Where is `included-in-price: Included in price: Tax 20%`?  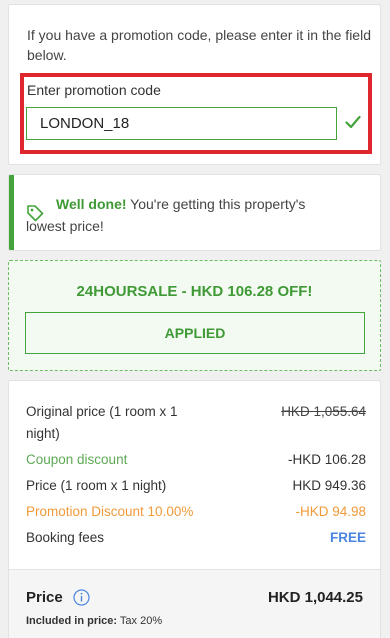
included-in-price: Included in price: Tax 20% is located at coordinates (94, 621).